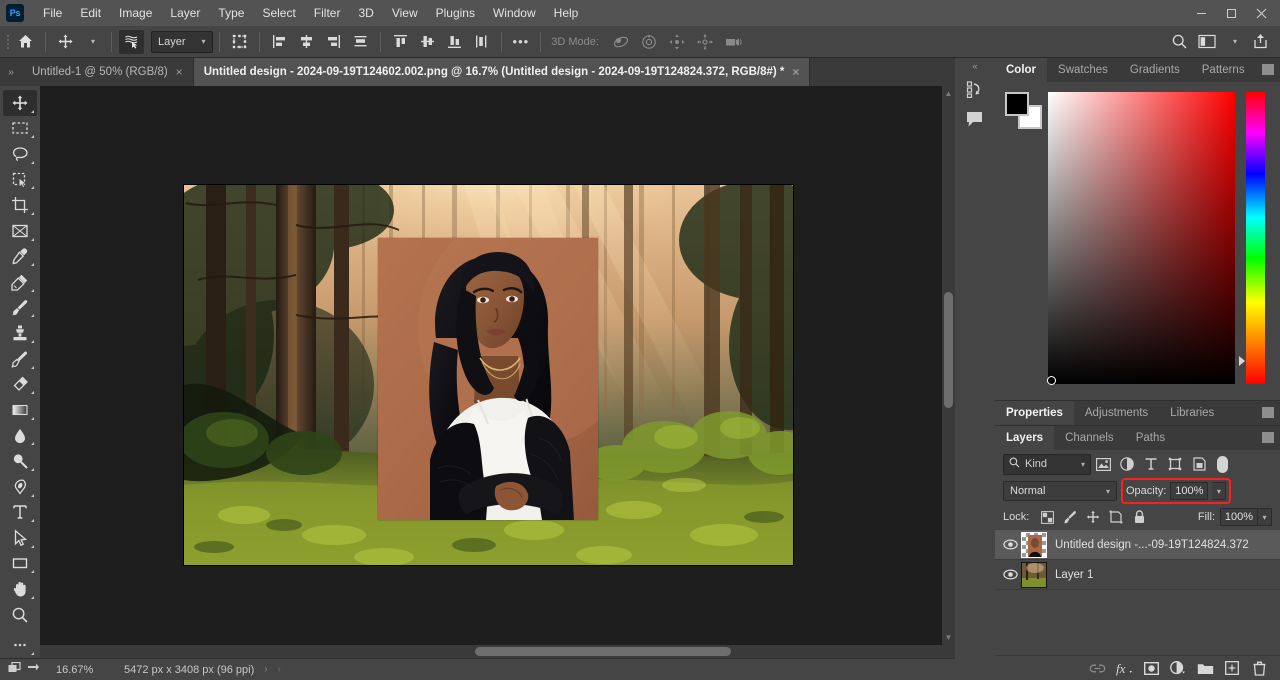  What do you see at coordinates (1154, 70) in the screenshot?
I see `tab-gradients: Gradients` at bounding box center [1154, 70].